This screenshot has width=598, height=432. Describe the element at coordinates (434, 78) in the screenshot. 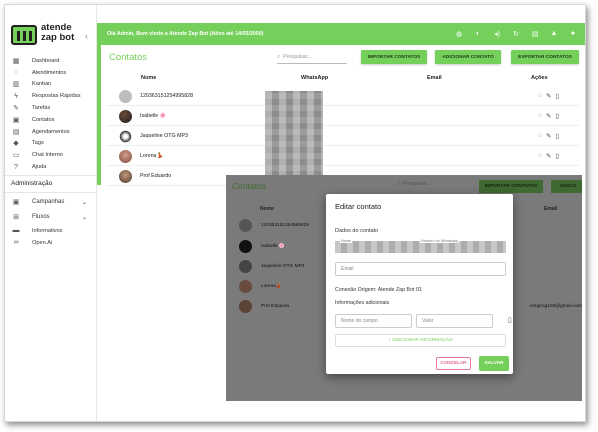

I see `column-header-email: Email` at that location.